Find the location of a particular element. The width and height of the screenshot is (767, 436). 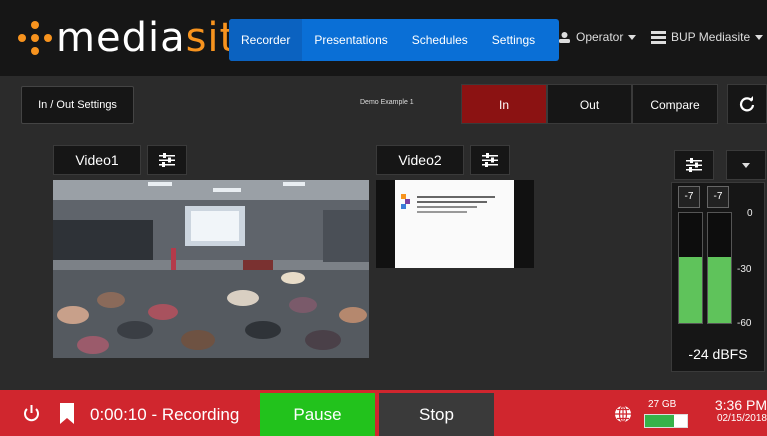

right-peak-value: -7 is located at coordinates (718, 197).